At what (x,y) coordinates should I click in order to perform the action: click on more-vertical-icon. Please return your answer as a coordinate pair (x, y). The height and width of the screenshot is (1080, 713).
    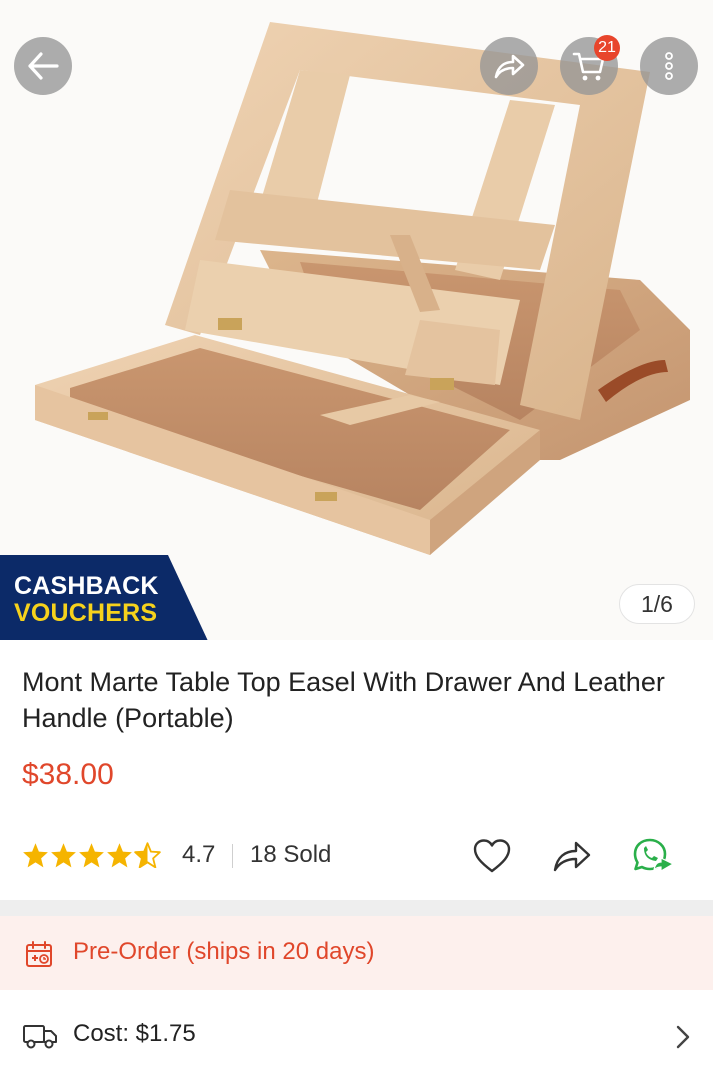
    Looking at the image, I should click on (669, 66).